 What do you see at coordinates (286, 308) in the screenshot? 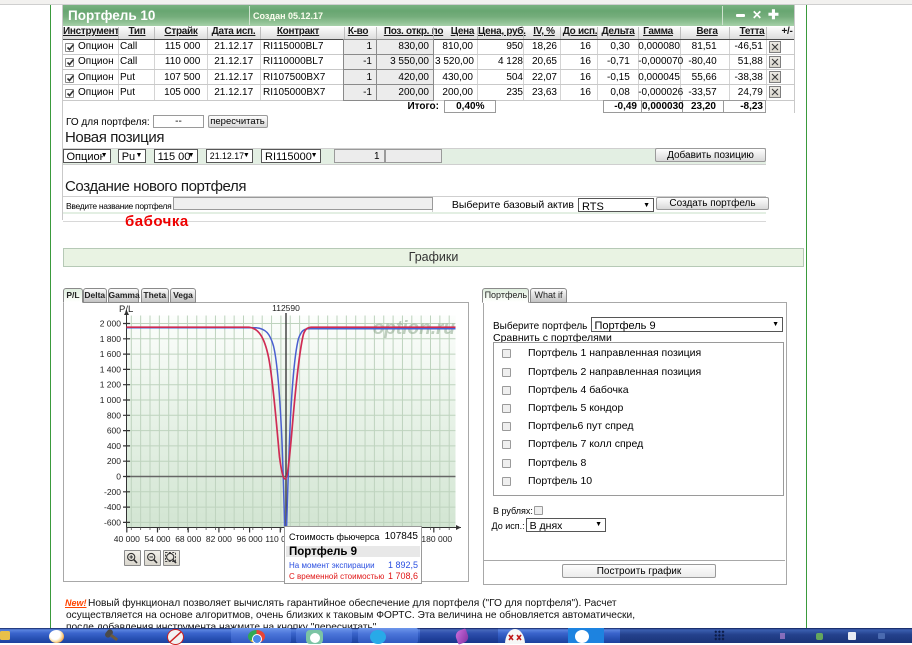
I see `svg-text: 112590` at bounding box center [286, 308].